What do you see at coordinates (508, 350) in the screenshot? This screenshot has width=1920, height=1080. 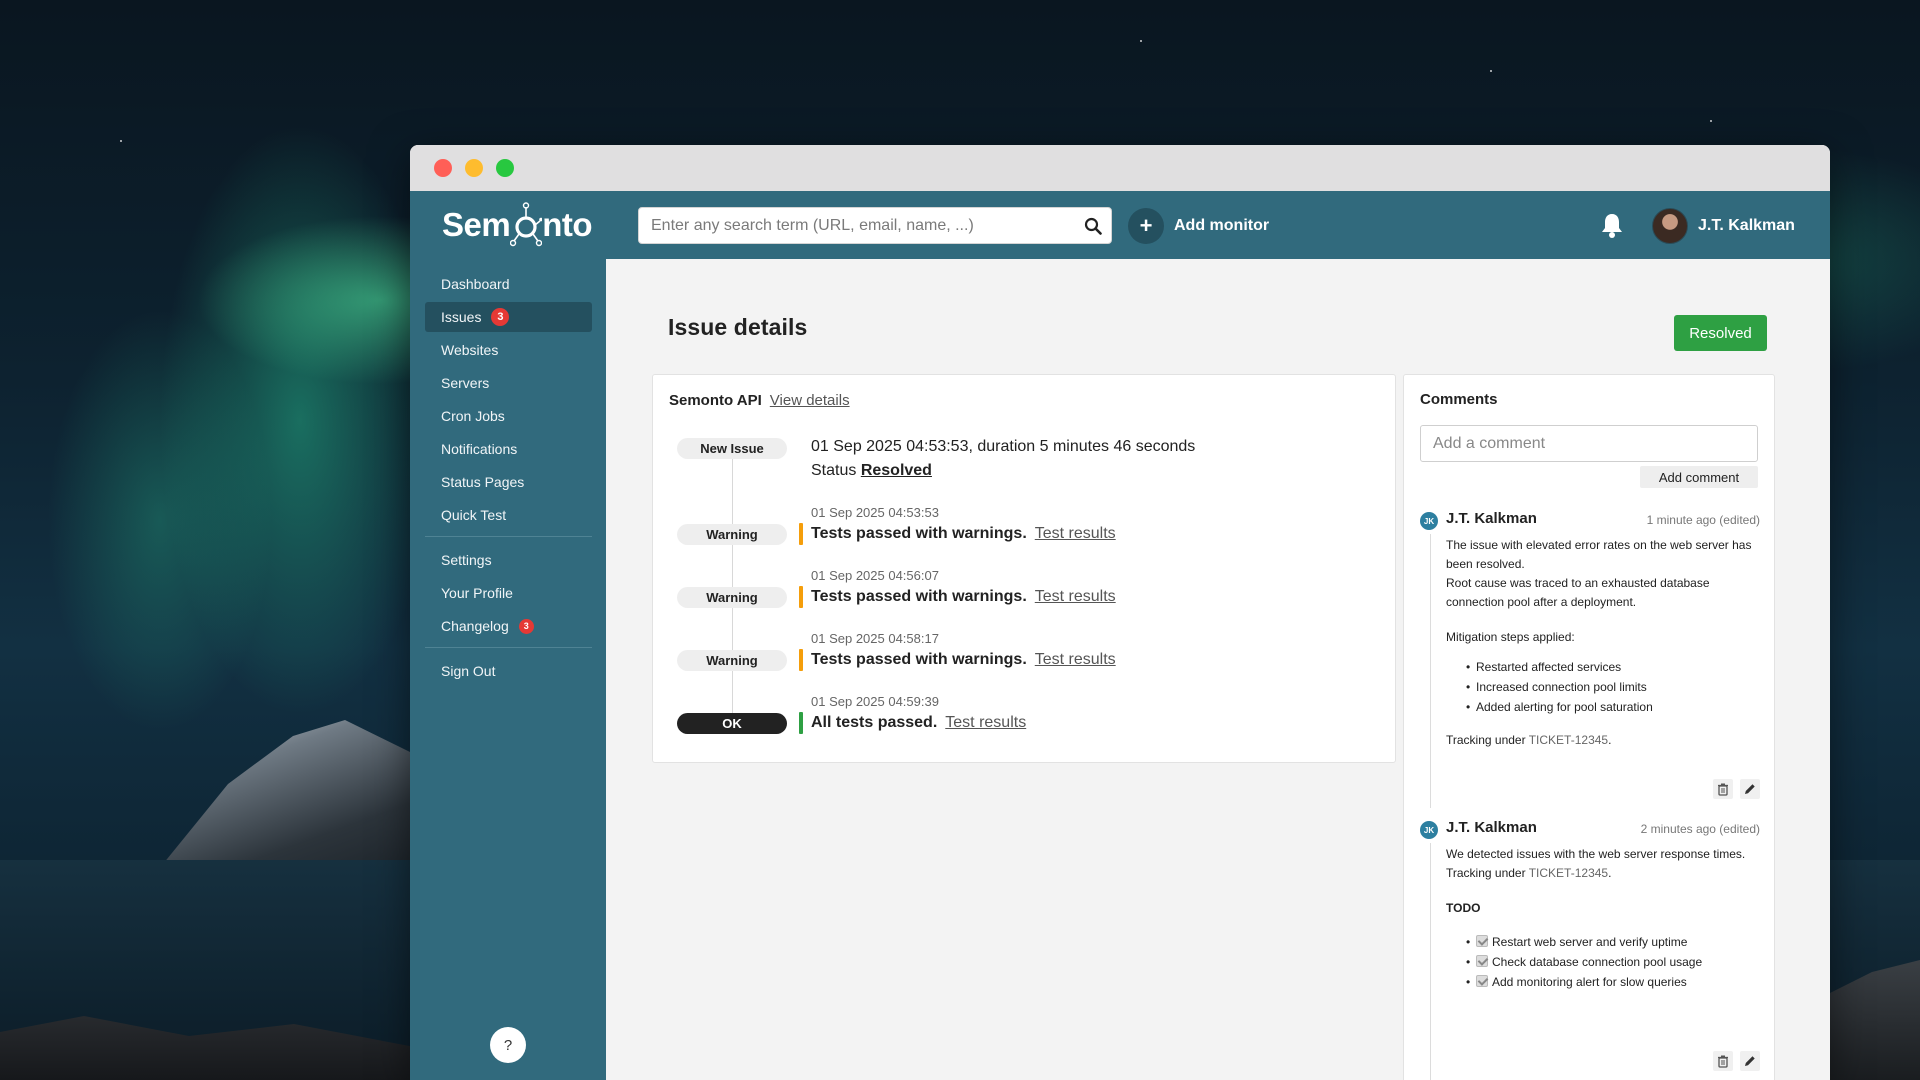 I see `sidebar-item-websites: Websites` at bounding box center [508, 350].